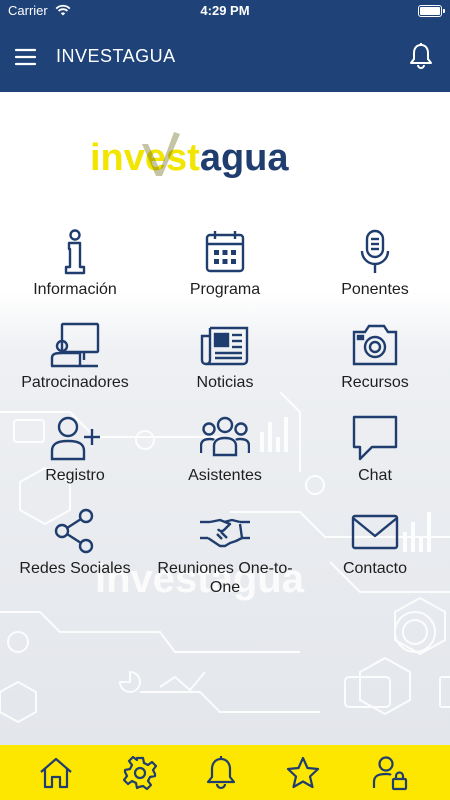 The image size is (450, 800). I want to click on tab-home, so click(56, 773).